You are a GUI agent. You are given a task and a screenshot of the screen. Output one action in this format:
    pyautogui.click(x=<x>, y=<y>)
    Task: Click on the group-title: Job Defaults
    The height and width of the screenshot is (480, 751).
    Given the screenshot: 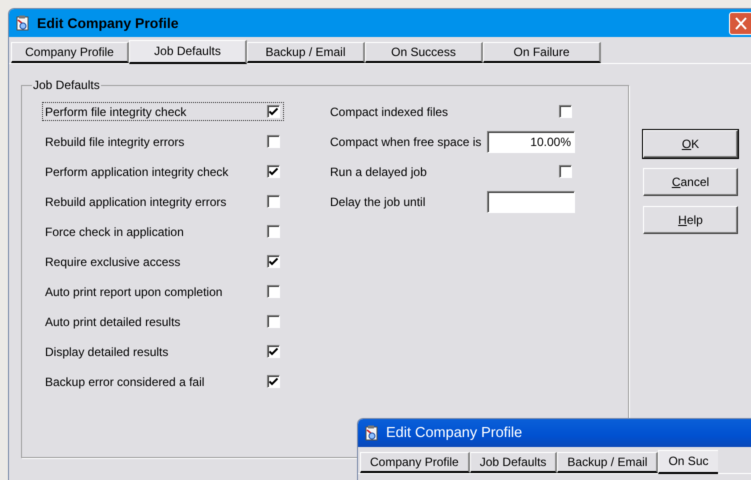 What is the action you would take?
    pyautogui.click(x=66, y=85)
    